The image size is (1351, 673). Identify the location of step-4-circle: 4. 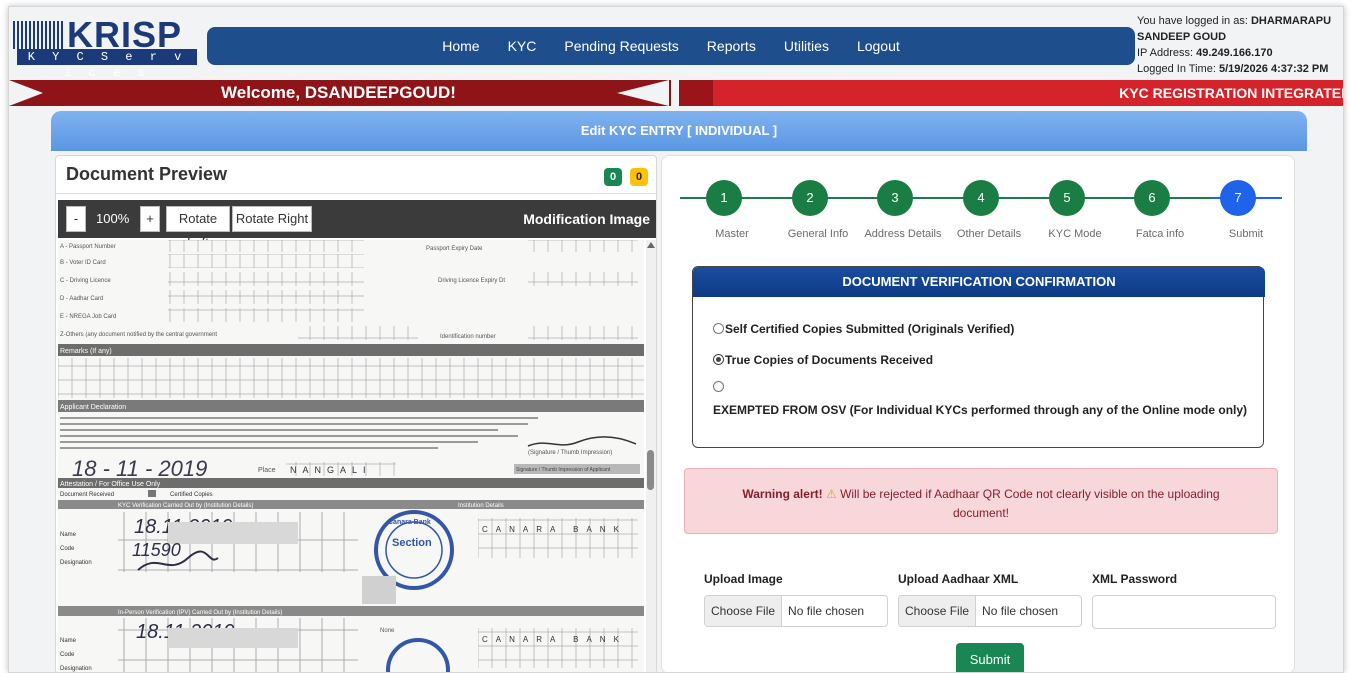
(981, 198).